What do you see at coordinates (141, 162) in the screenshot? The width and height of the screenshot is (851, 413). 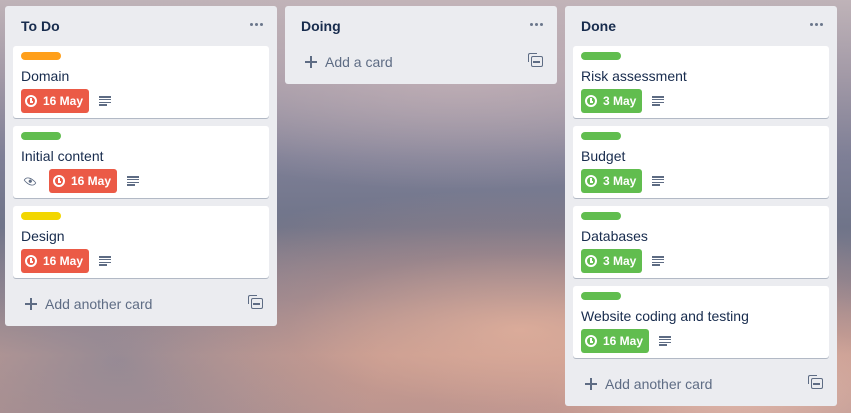 I see `card-initial-content: Initial content 16 May` at bounding box center [141, 162].